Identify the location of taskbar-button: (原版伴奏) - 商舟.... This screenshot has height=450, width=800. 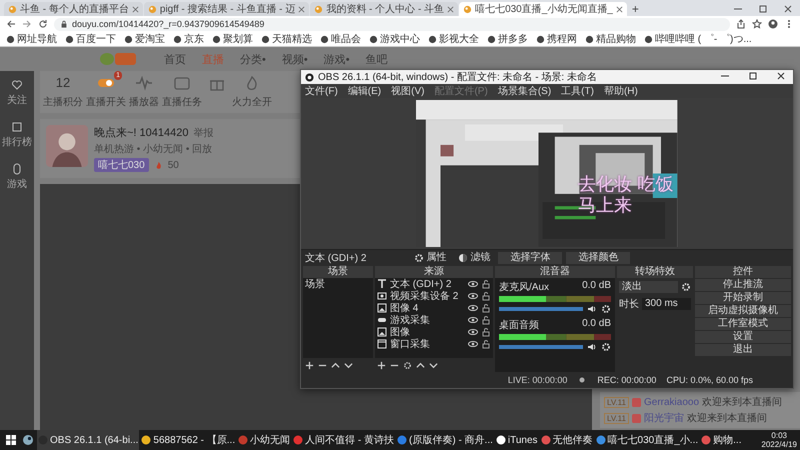
(445, 440).